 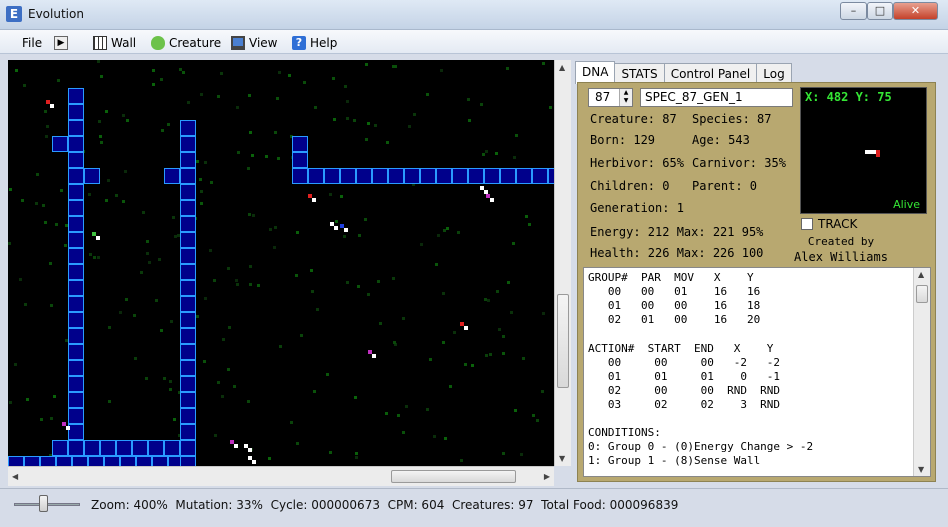 What do you see at coordinates (710, 73) in the screenshot?
I see `tab-control-panel: Control Panel` at bounding box center [710, 73].